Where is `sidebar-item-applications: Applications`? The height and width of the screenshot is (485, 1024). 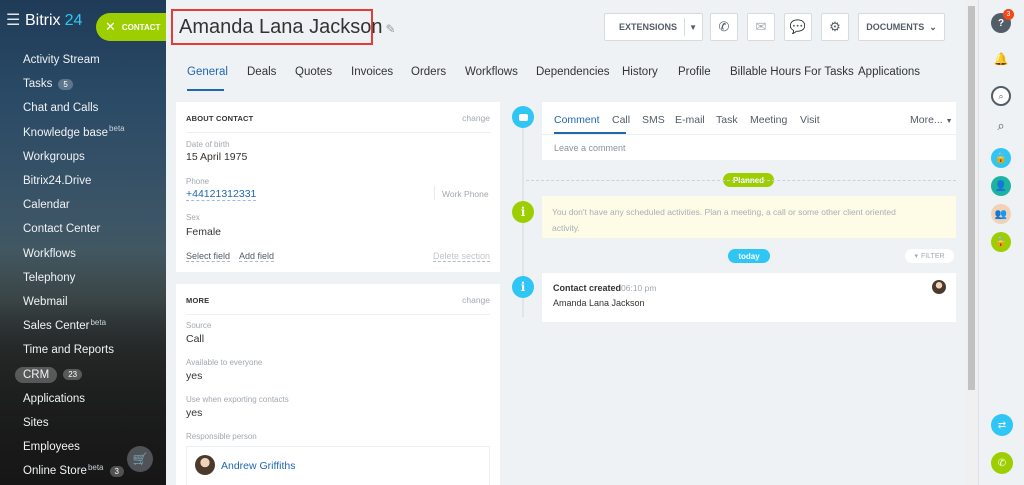
sidebar-item-applications: Applications is located at coordinates (83, 399).